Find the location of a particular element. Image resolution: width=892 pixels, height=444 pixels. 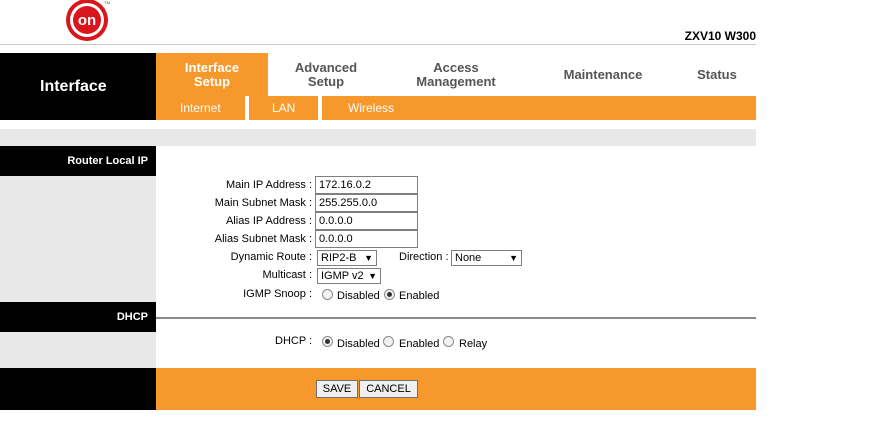

tab-access-management: Access Management is located at coordinates (456, 74).